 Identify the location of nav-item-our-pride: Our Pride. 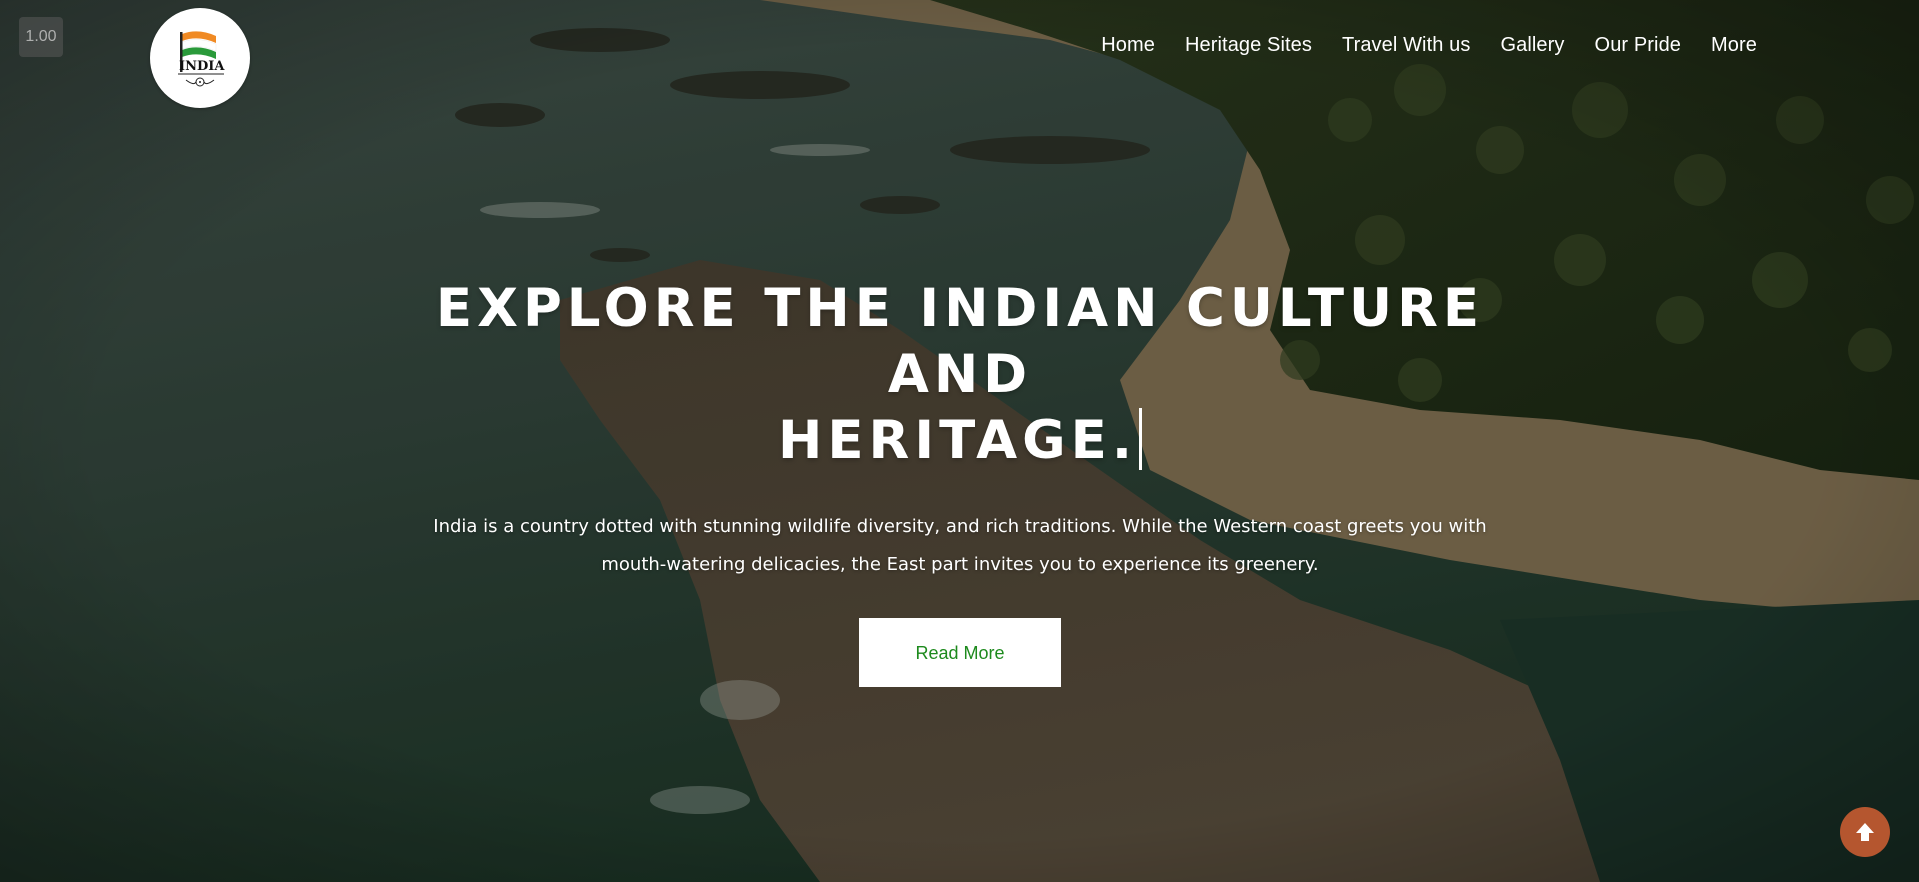
(1638, 45).